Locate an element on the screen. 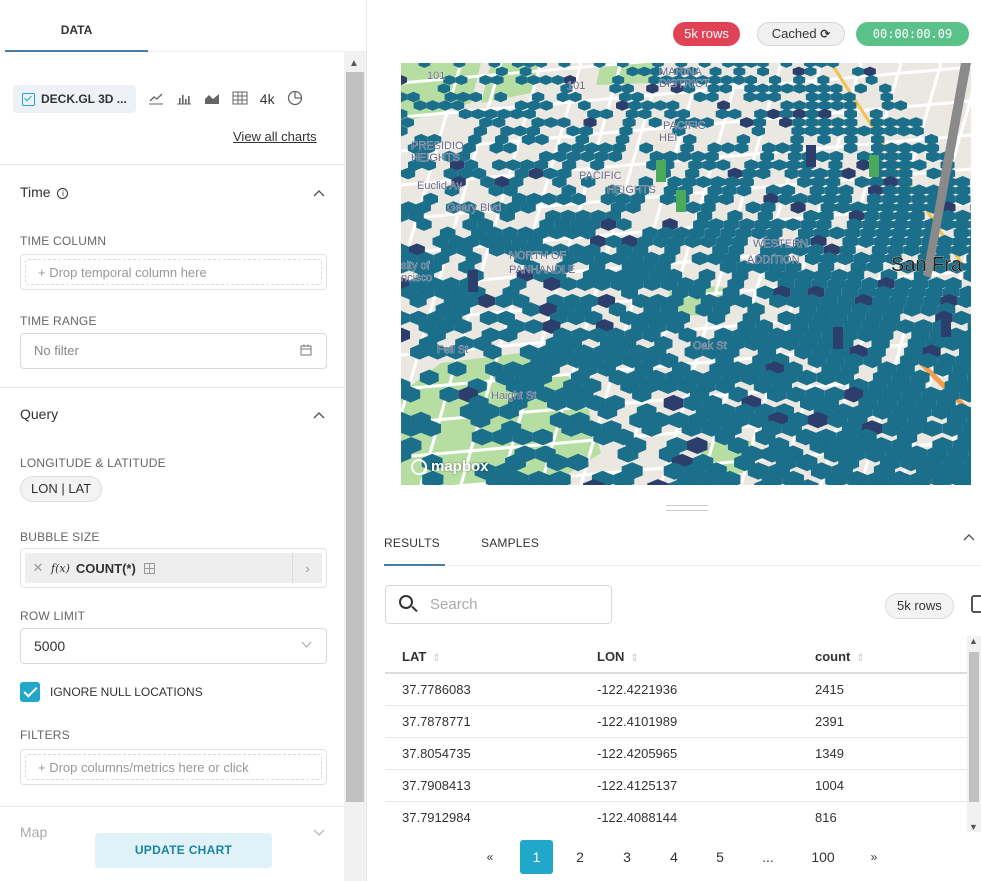 This screenshot has width=981, height=881. controls-scrollbar: ▲ is located at coordinates (355, 466).